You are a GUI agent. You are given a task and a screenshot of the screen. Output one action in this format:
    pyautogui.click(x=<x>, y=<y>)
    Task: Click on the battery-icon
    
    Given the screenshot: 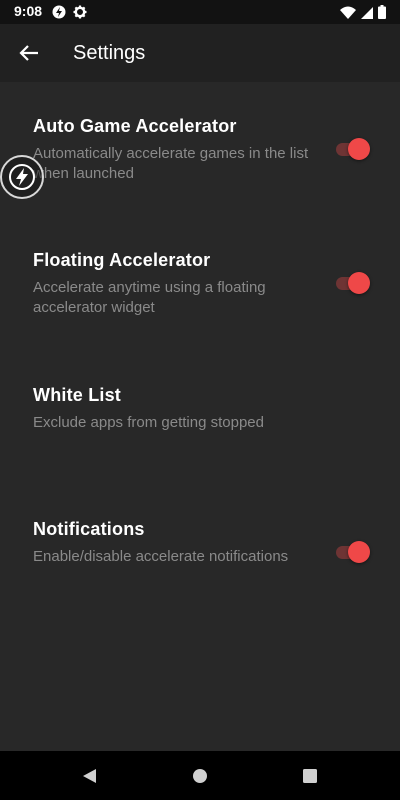 What is the action you would take?
    pyautogui.click(x=382, y=14)
    